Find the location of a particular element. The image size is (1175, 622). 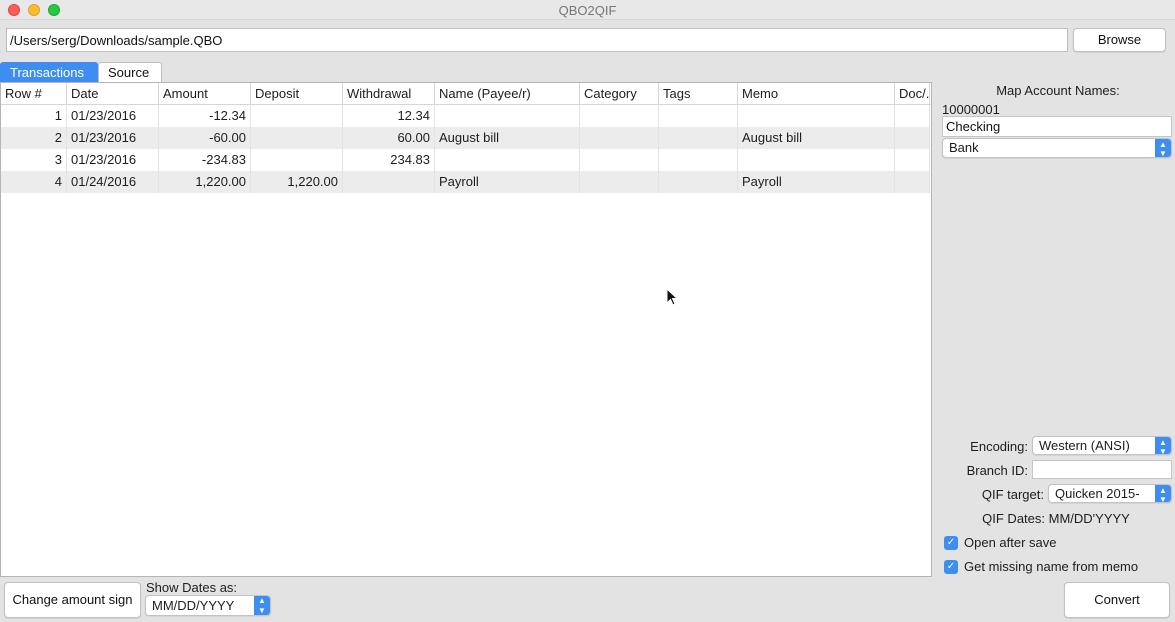

branch-id-label: Branch ID: is located at coordinates (997, 470).